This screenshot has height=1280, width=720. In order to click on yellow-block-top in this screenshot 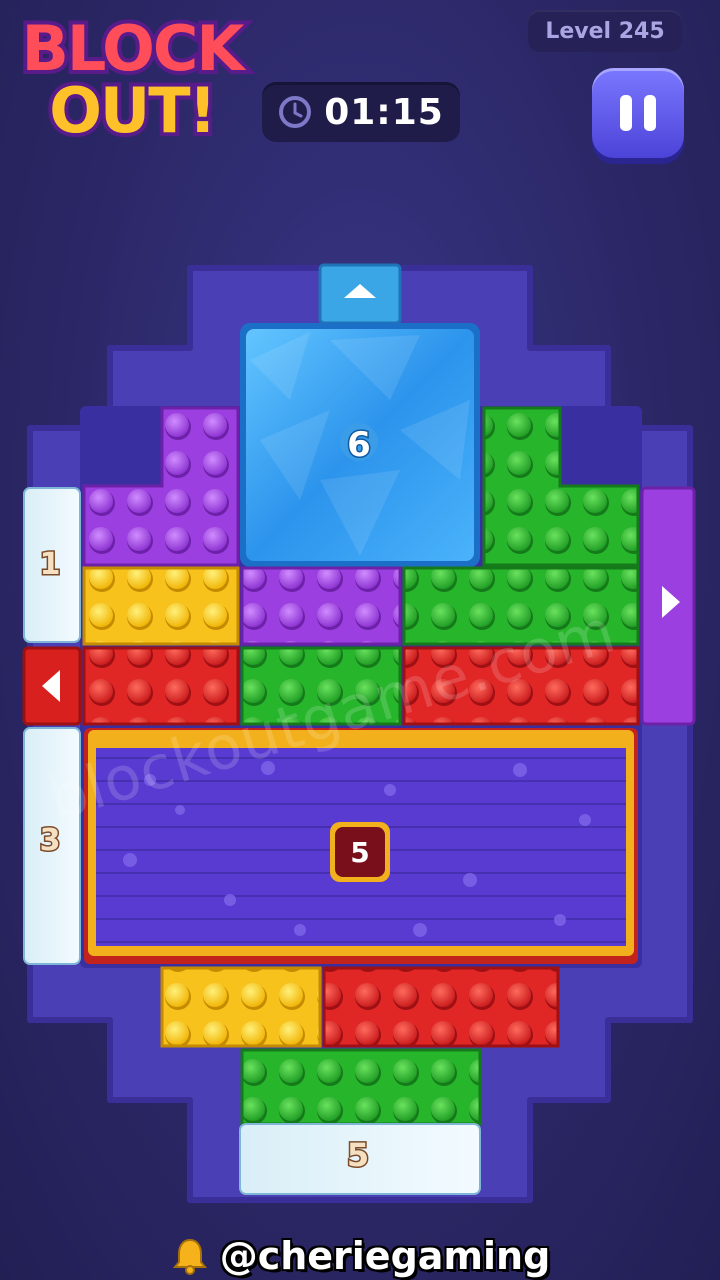, I will do `click(161, 606)`.